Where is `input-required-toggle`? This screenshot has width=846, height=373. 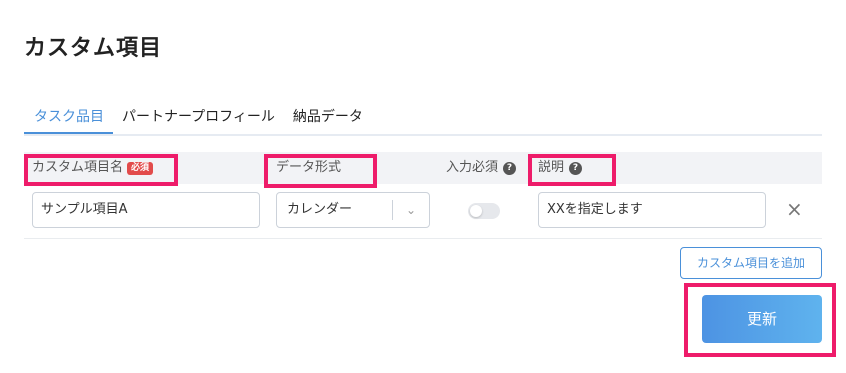
input-required-toggle is located at coordinates (484, 211).